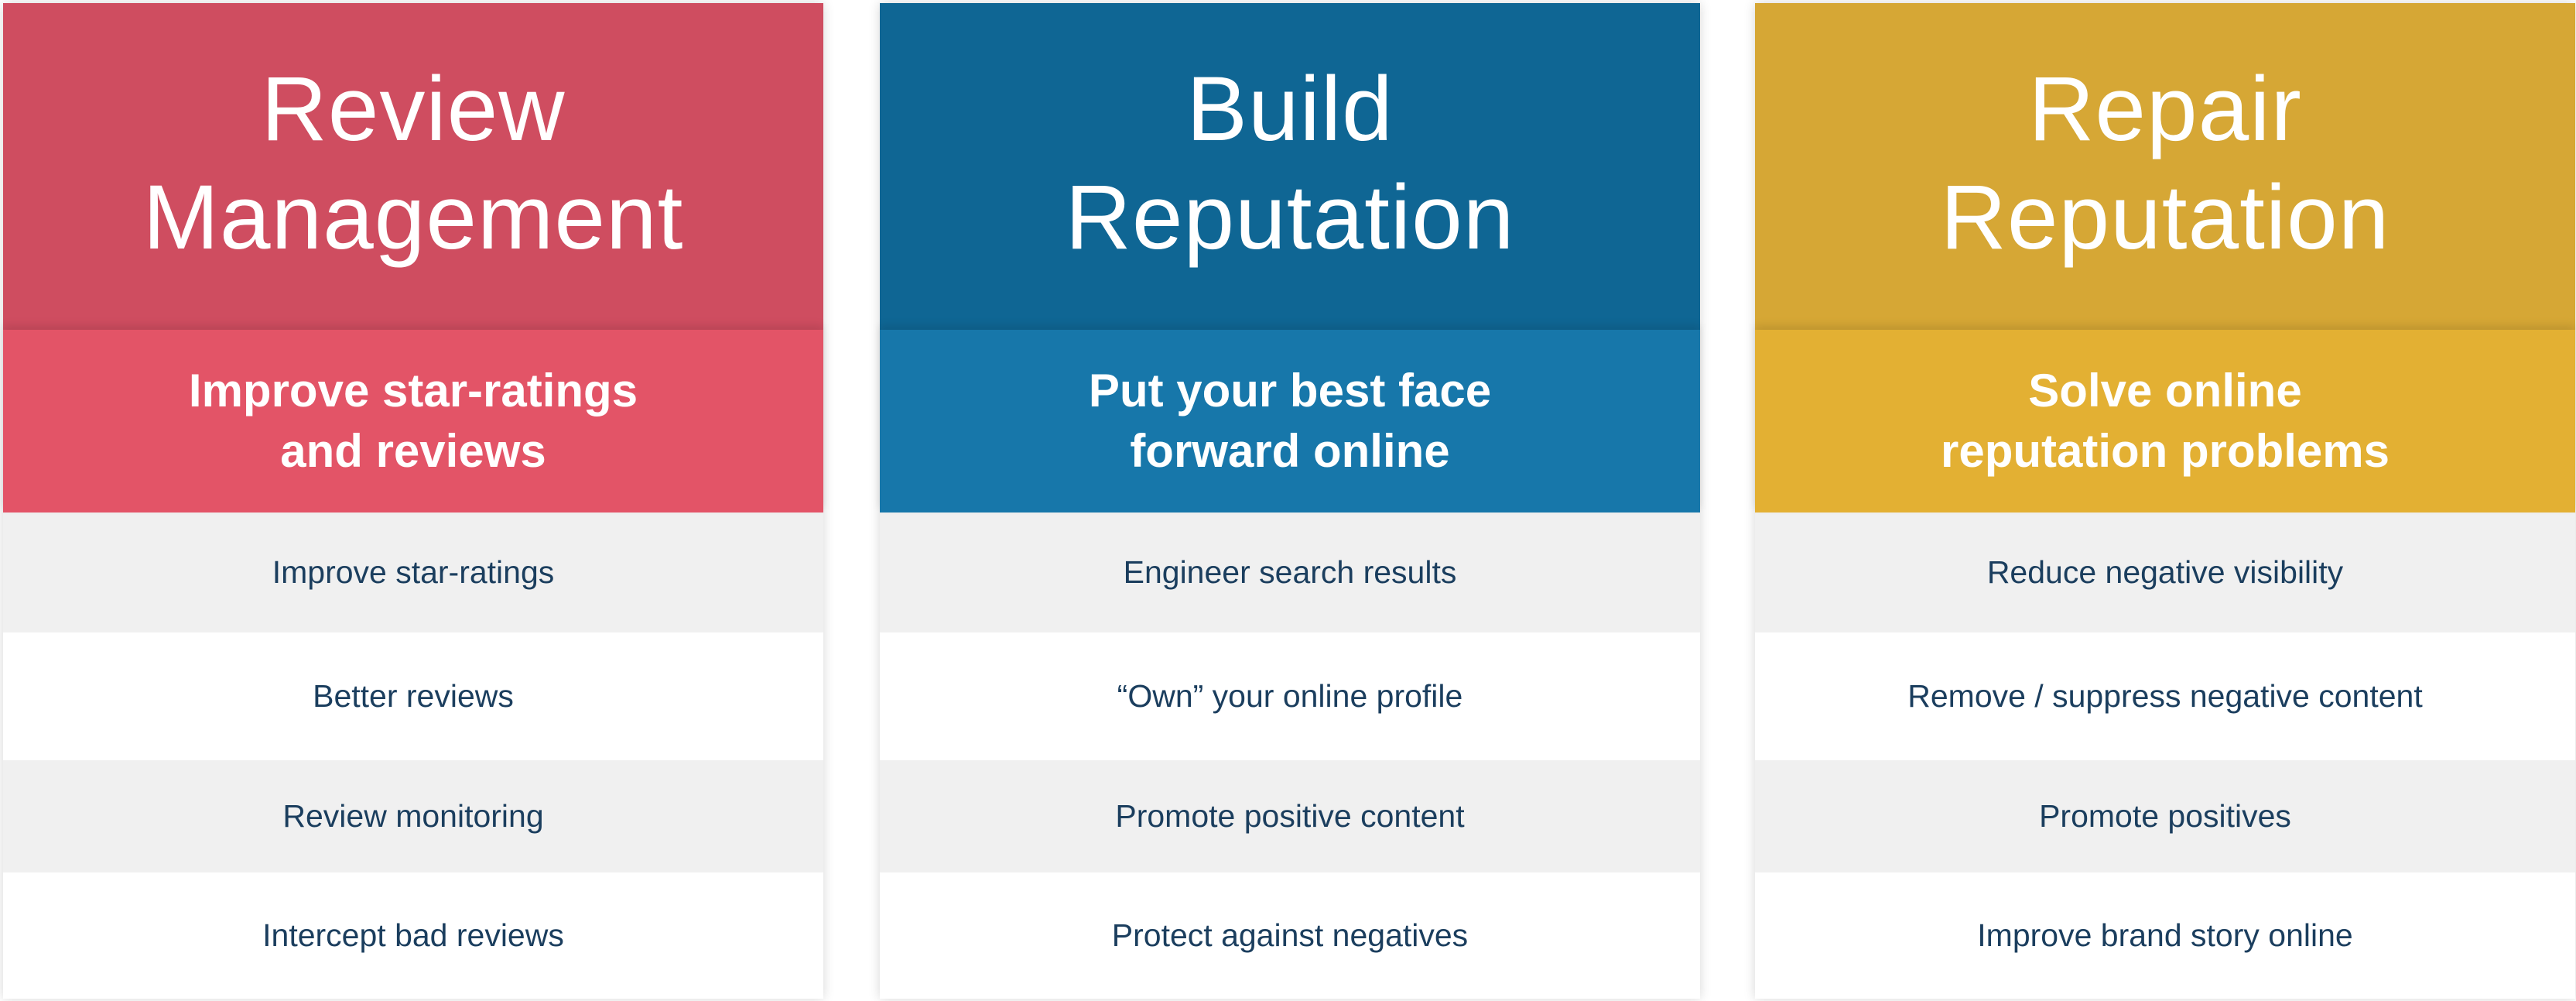 The width and height of the screenshot is (2576, 1001). What do you see at coordinates (1290, 816) in the screenshot?
I see `list-item: Promote positive content` at bounding box center [1290, 816].